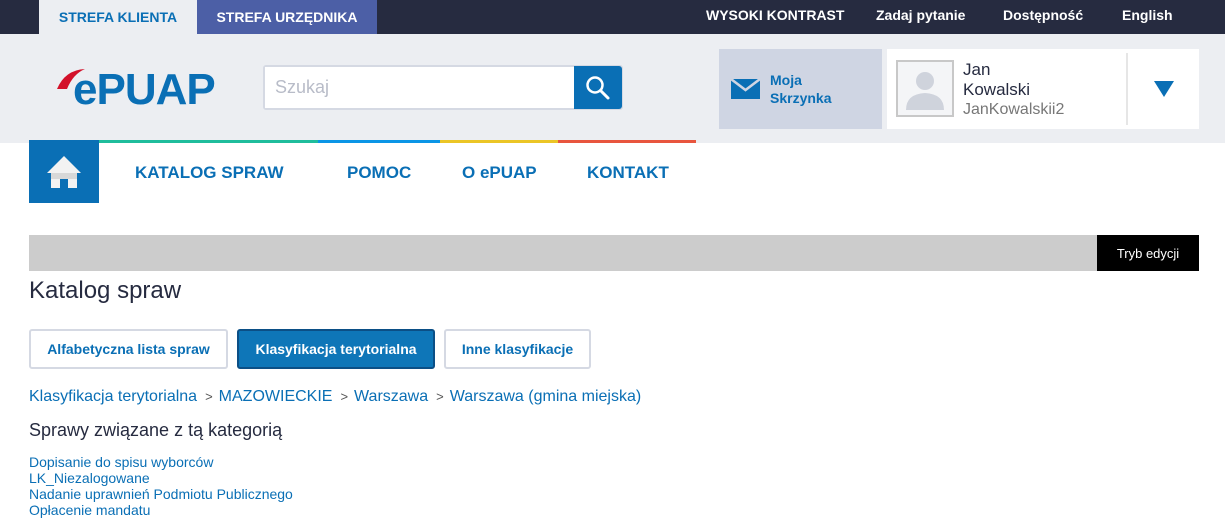  I want to click on ask-question-link: Zadaj pytanie, so click(920, 17).